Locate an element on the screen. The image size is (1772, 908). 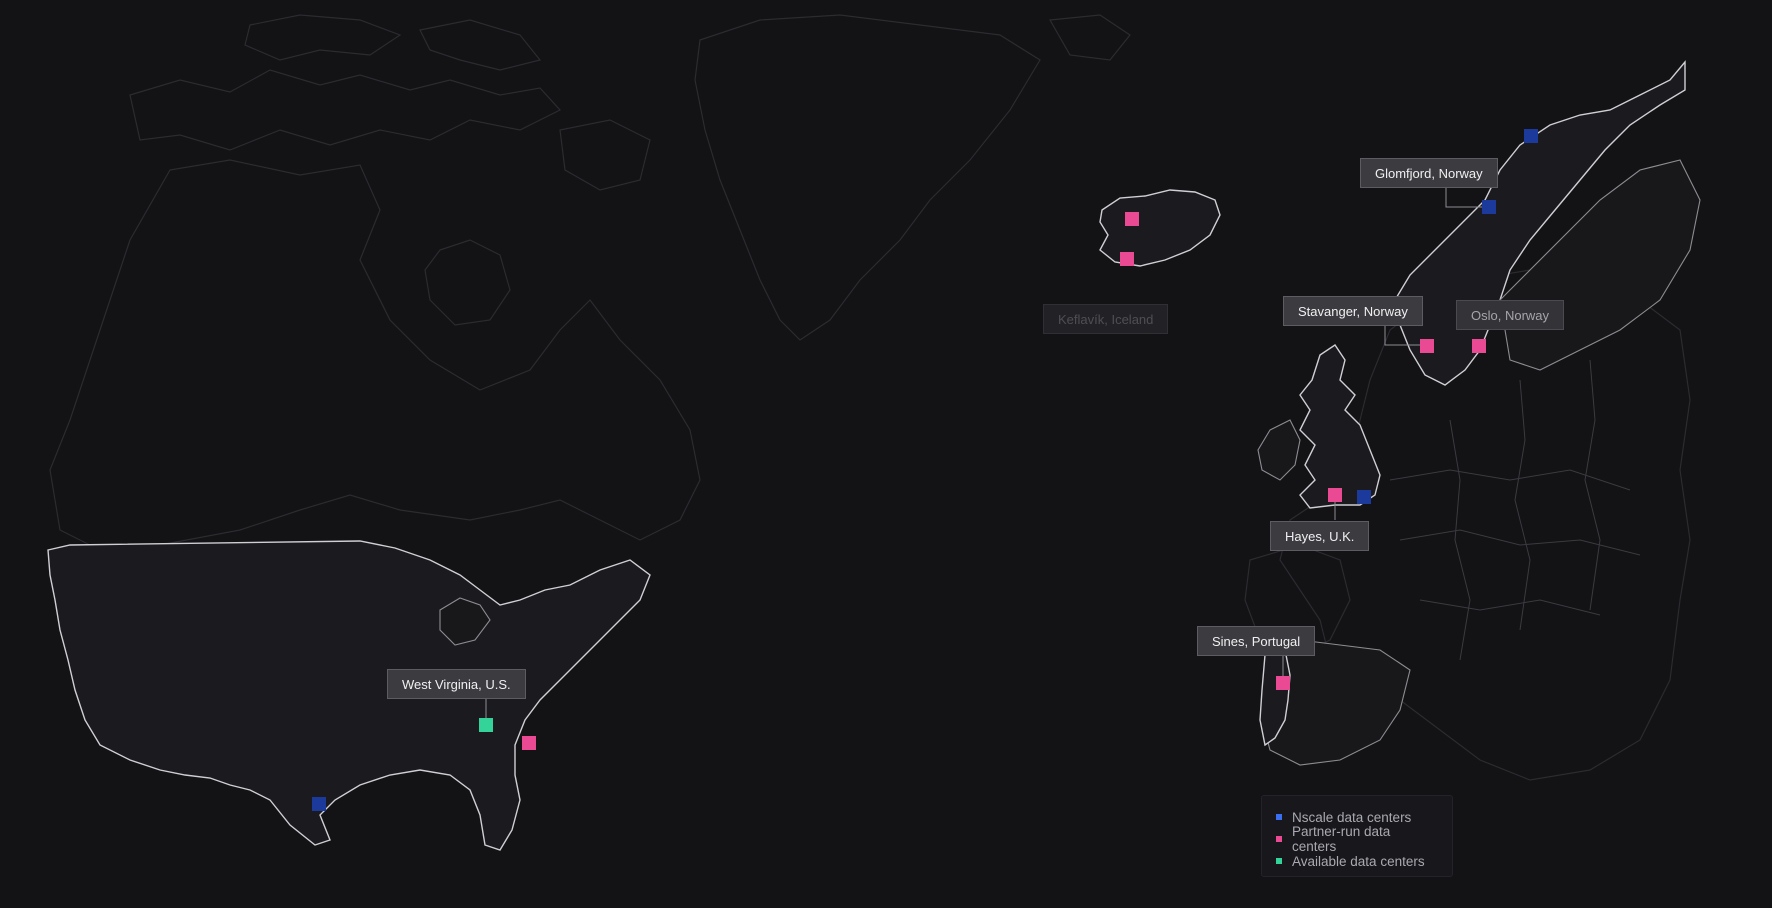
marker-texas is located at coordinates (319, 804).